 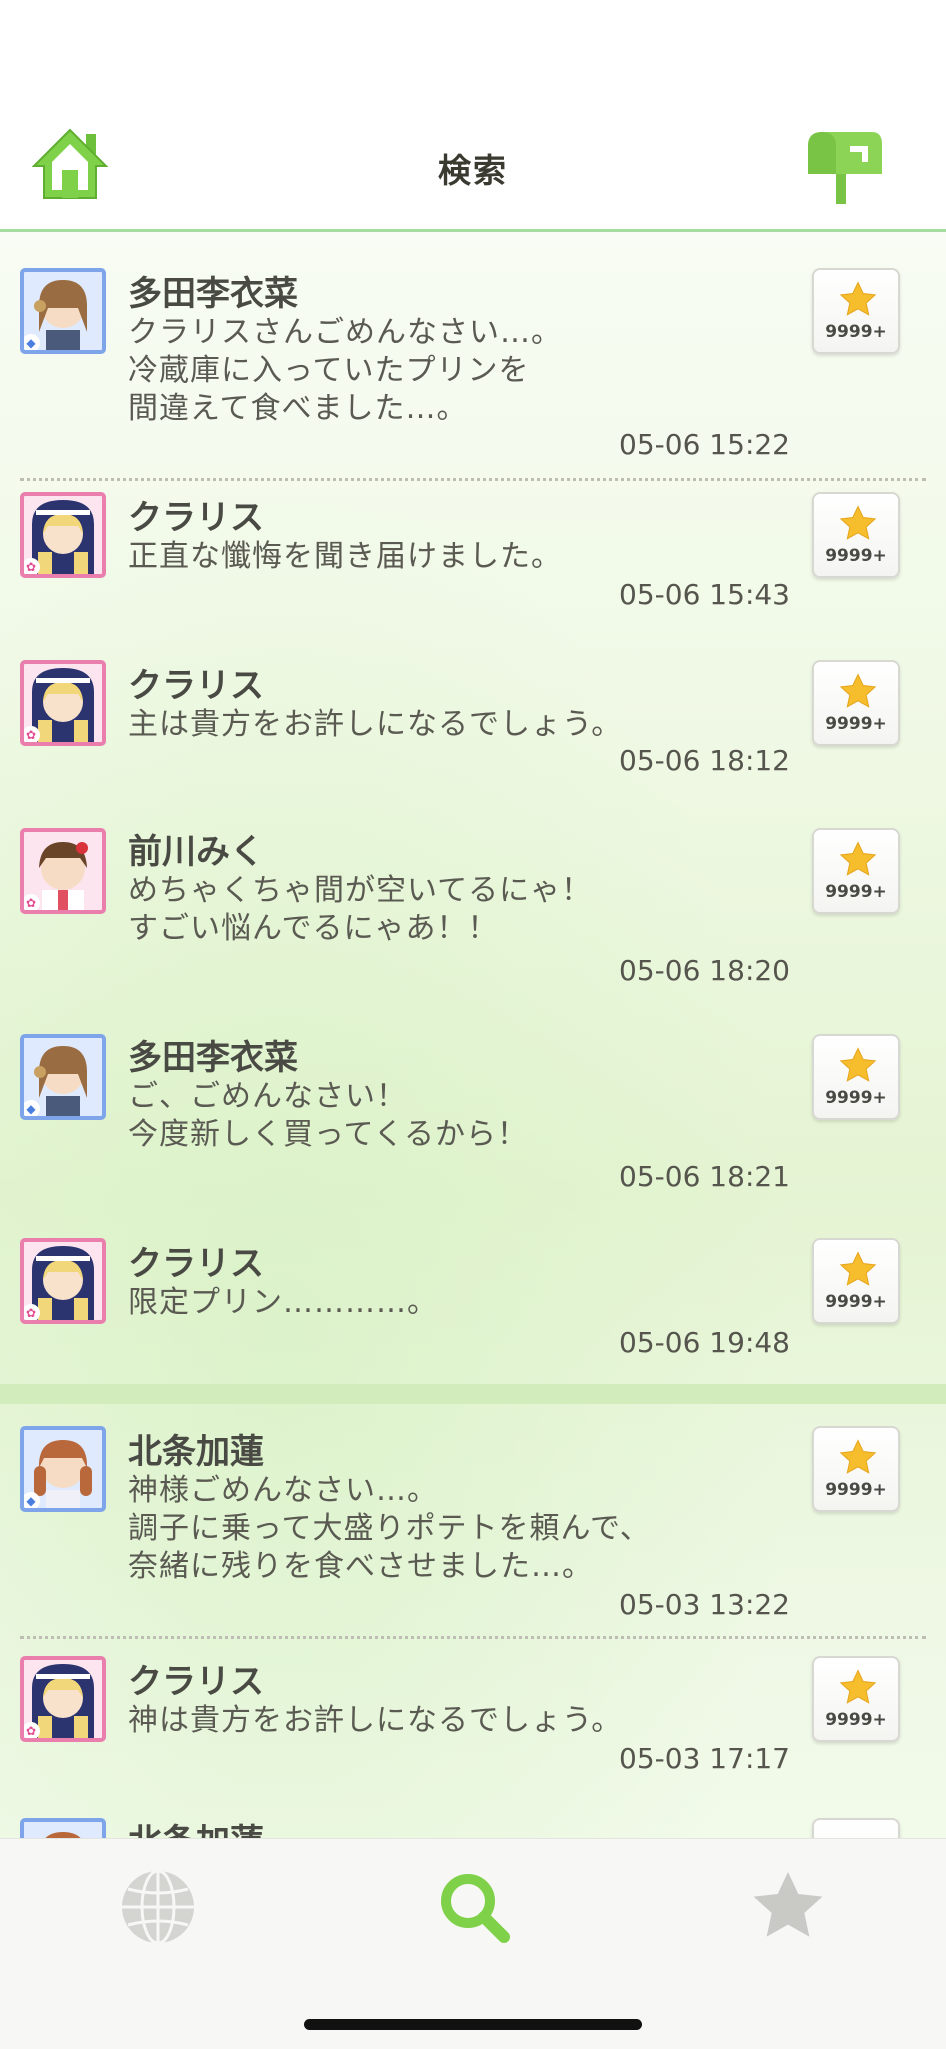 I want to click on post-time: 05-06 19:48, so click(x=704, y=1342).